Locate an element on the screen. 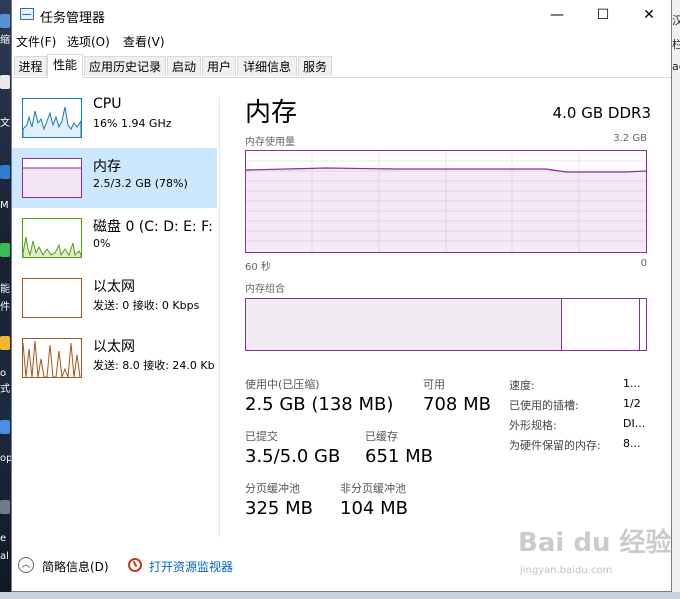 This screenshot has height=599, width=680. window-title: 任务管理器 is located at coordinates (73, 18).